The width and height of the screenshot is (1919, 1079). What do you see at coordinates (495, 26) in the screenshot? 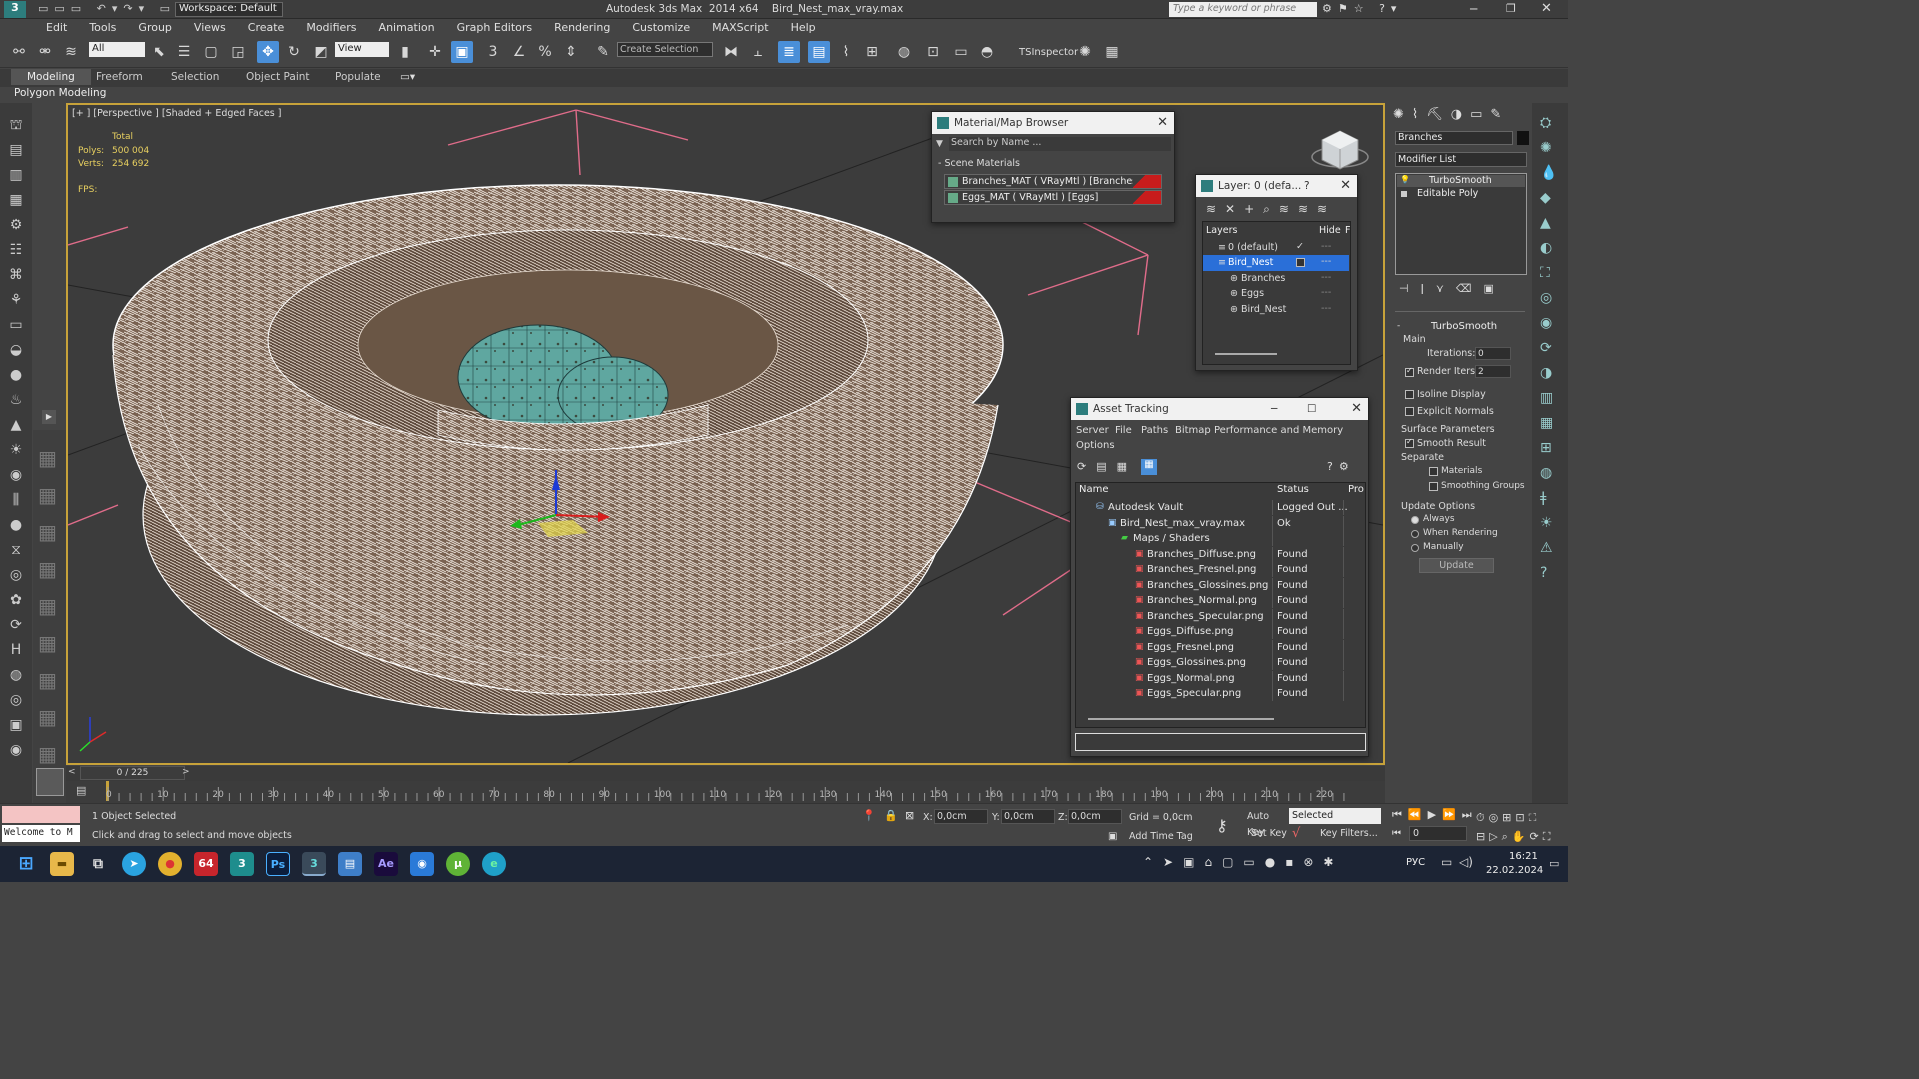
I see `menu-graph-editors: Graph Editors` at bounding box center [495, 26].